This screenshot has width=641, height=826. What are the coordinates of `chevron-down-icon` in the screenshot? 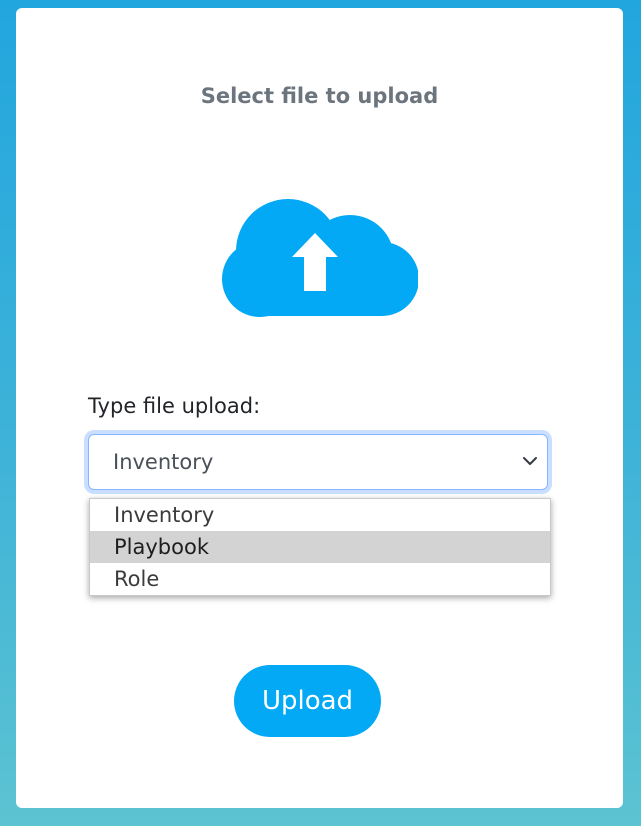 It's located at (530, 461).